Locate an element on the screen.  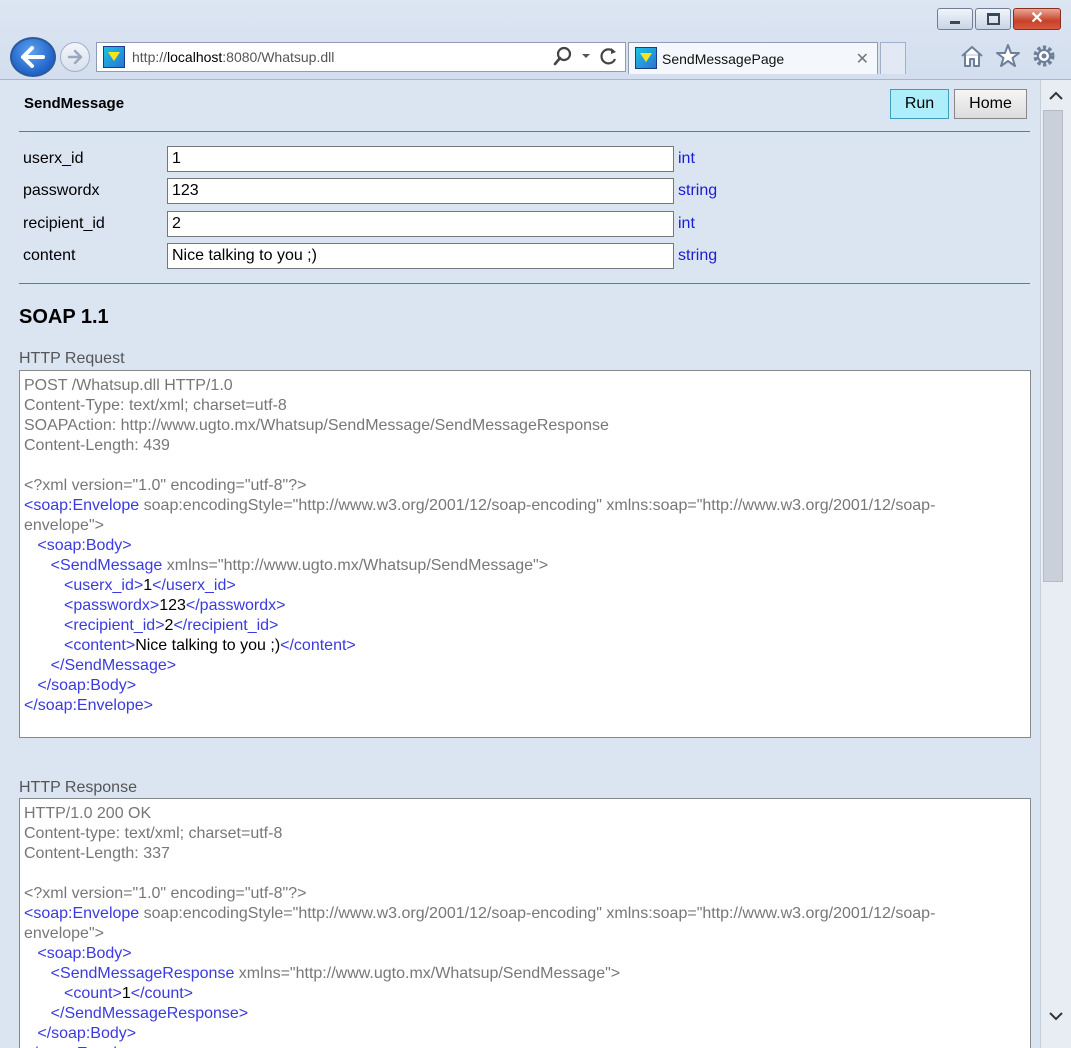
param-input-passwordx is located at coordinates (420, 191).